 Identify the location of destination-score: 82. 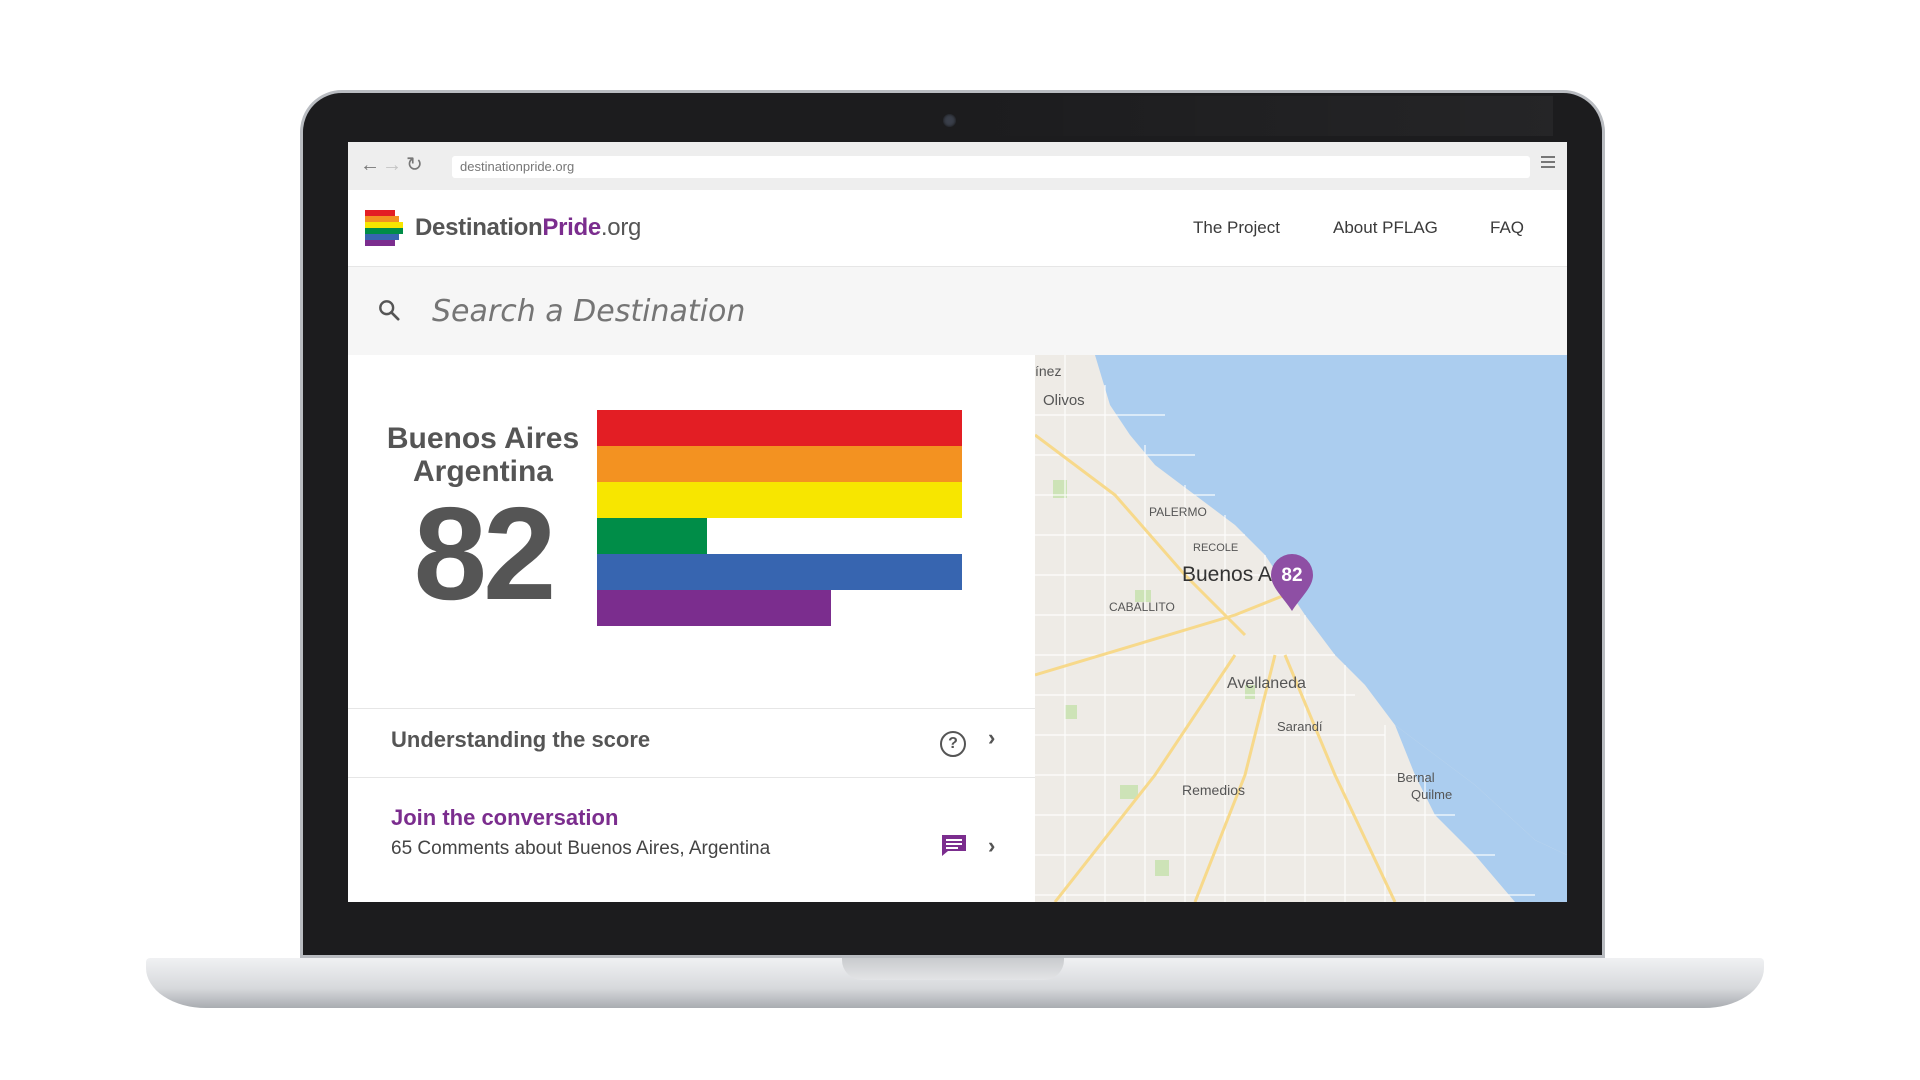
(485, 553).